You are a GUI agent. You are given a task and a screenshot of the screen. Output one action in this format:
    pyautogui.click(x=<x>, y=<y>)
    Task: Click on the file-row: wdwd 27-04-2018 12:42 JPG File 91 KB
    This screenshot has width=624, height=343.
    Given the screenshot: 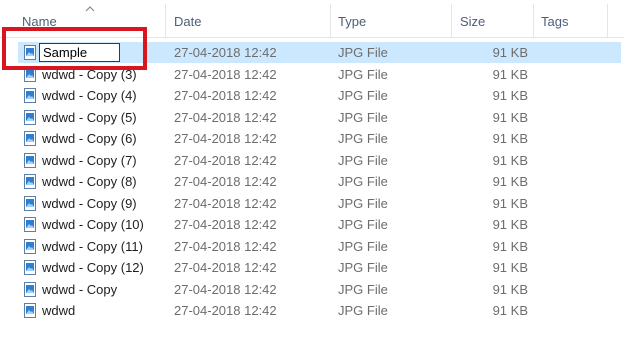 What is the action you would take?
    pyautogui.click(x=319, y=310)
    